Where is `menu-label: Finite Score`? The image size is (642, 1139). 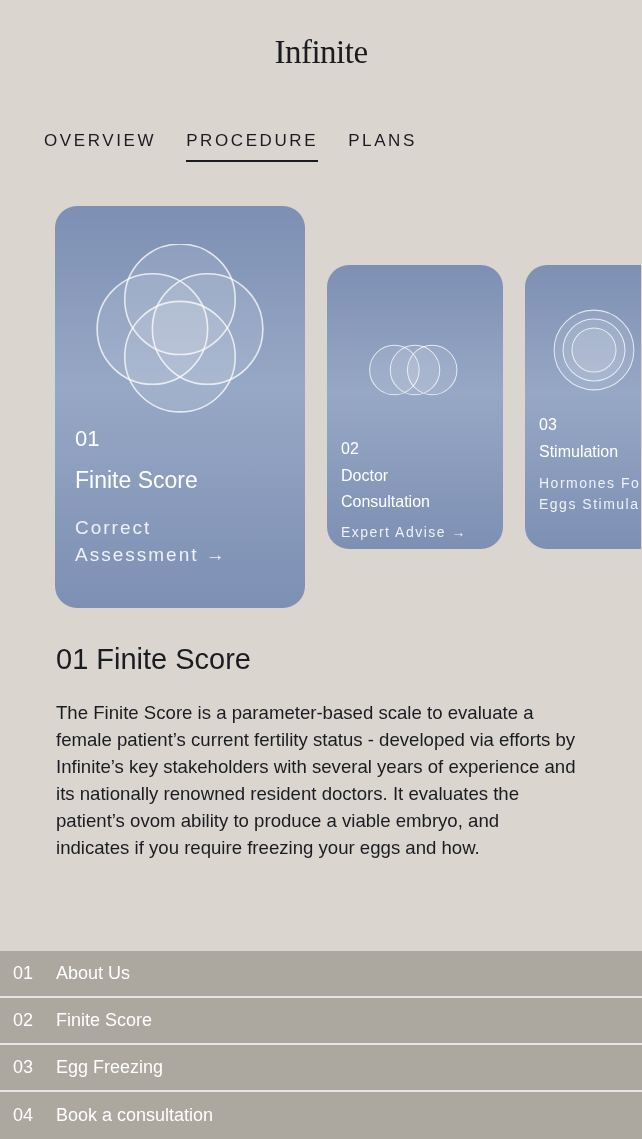 menu-label: Finite Score is located at coordinates (104, 1020).